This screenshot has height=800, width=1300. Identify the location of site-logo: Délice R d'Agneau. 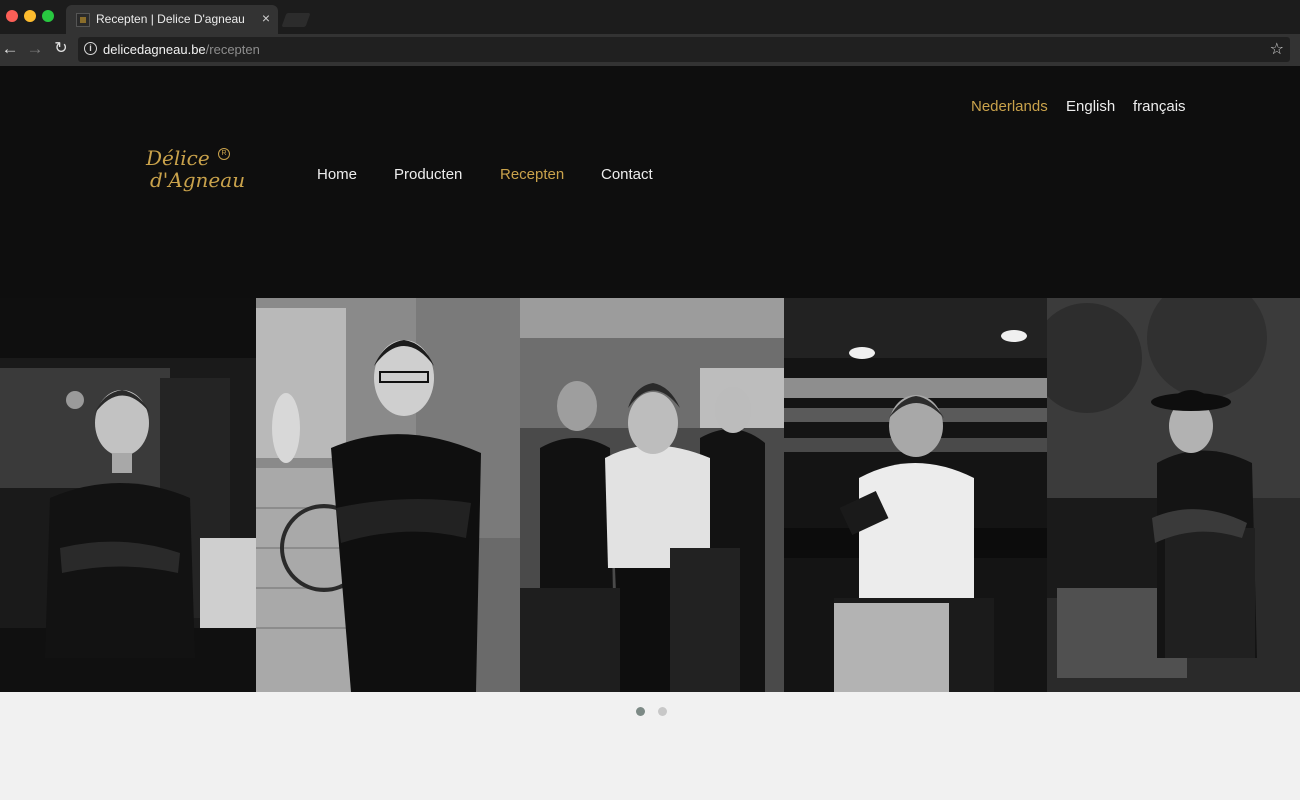
(191, 175).